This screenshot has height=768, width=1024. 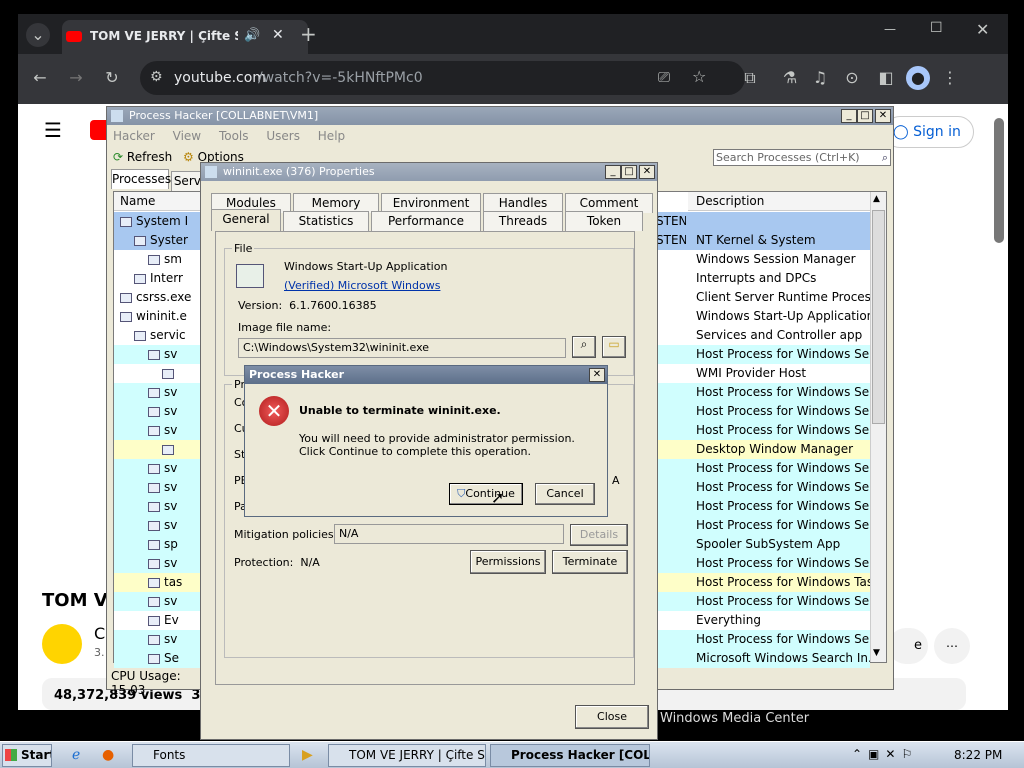 What do you see at coordinates (508, 562) in the screenshot?
I see `permissions-button: Permissions` at bounding box center [508, 562].